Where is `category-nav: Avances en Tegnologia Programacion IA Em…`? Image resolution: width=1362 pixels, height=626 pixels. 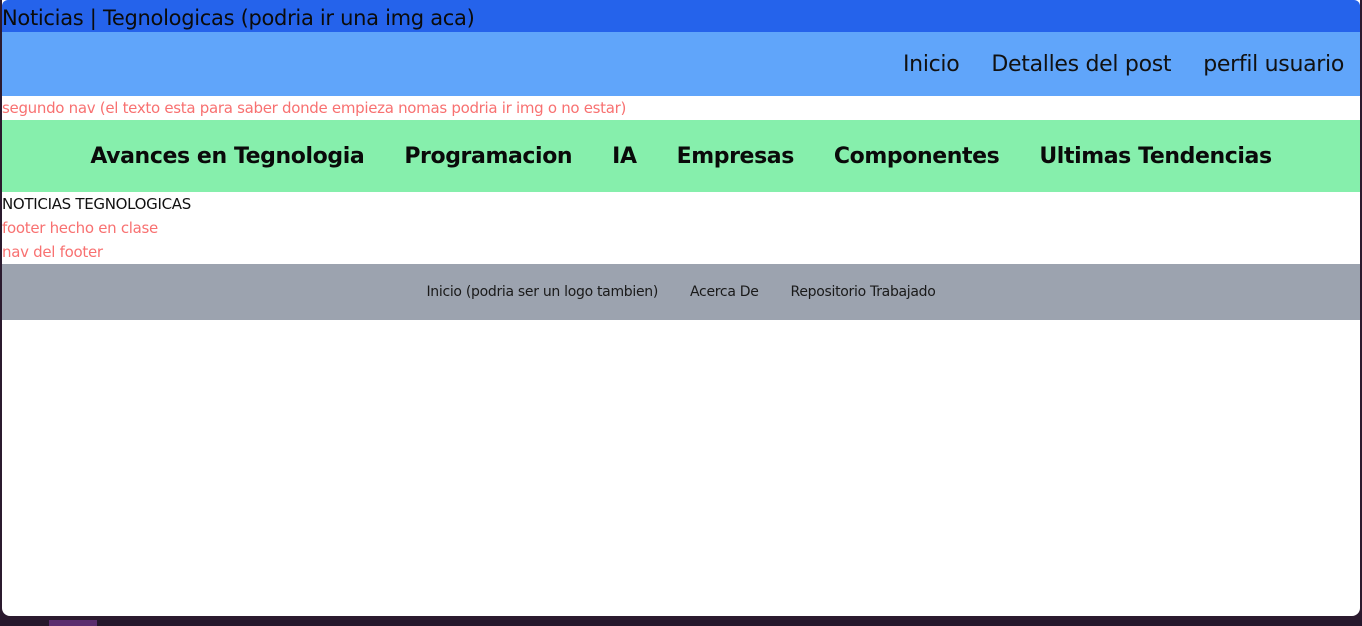 category-nav: Avances en Tegnologia Programacion IA Em… is located at coordinates (681, 156).